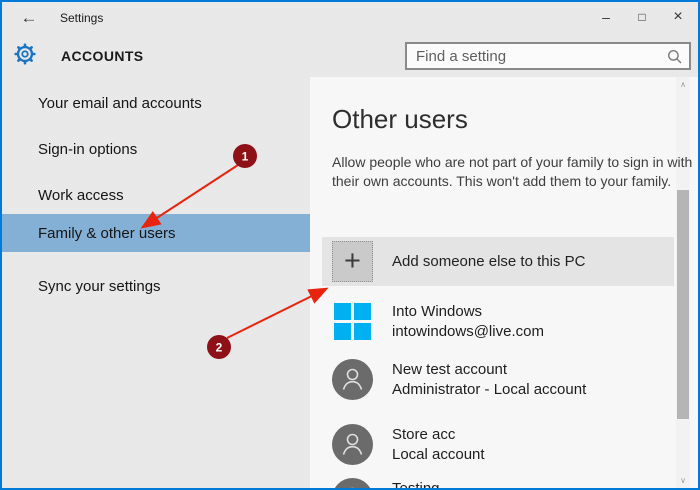  I want to click on sidebar-item-sign-in-options: Sign-in options, so click(156, 149).